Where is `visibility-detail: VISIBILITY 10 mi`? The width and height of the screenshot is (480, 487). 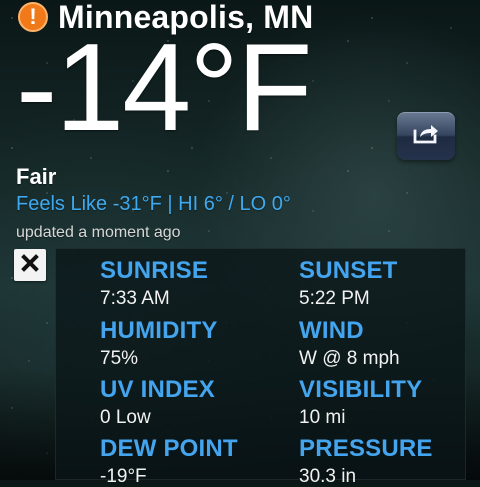 visibility-detail: VISIBILITY 10 mi is located at coordinates (384, 402).